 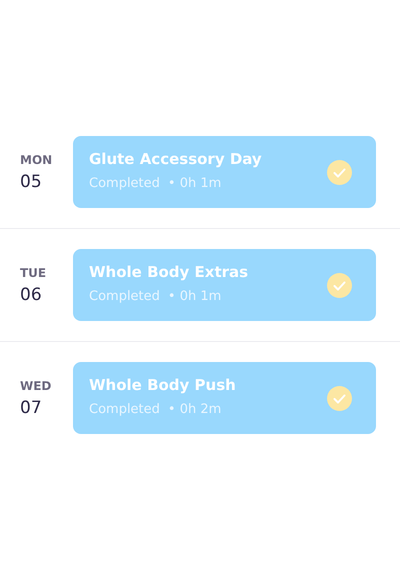 What do you see at coordinates (36, 386) in the screenshot?
I see `weekday-label: WED` at bounding box center [36, 386].